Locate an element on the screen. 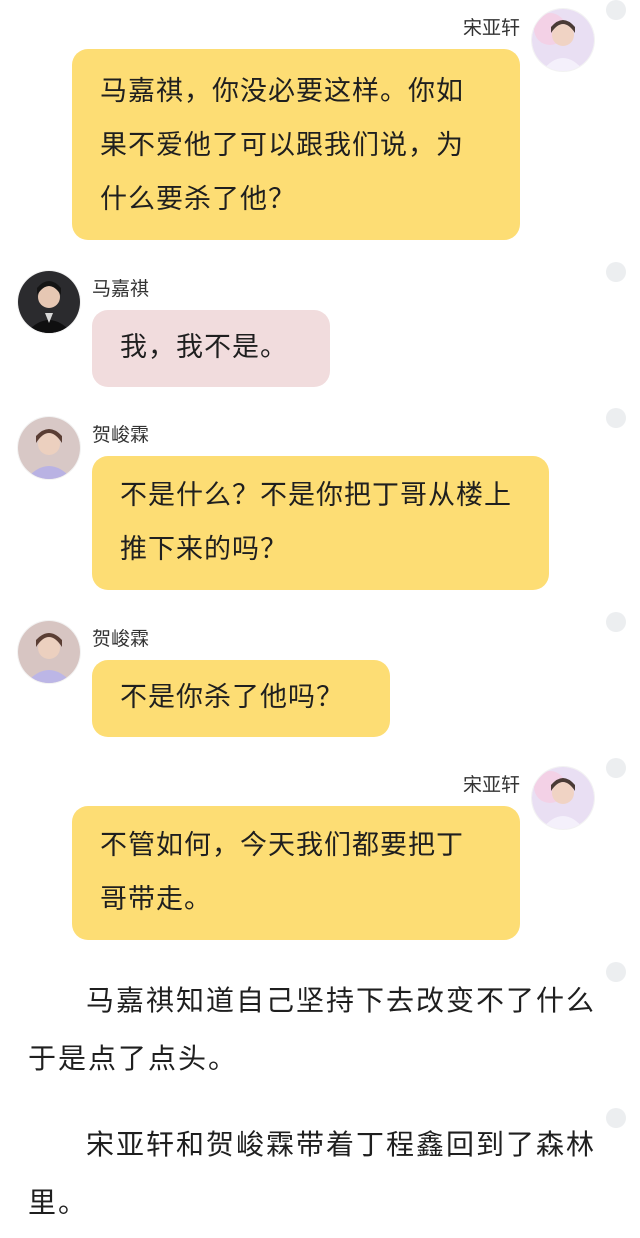  chat-message: 贺峻霖 不是什么？不是你把丁哥从楼上推下来的吗？ is located at coordinates (320, 500).